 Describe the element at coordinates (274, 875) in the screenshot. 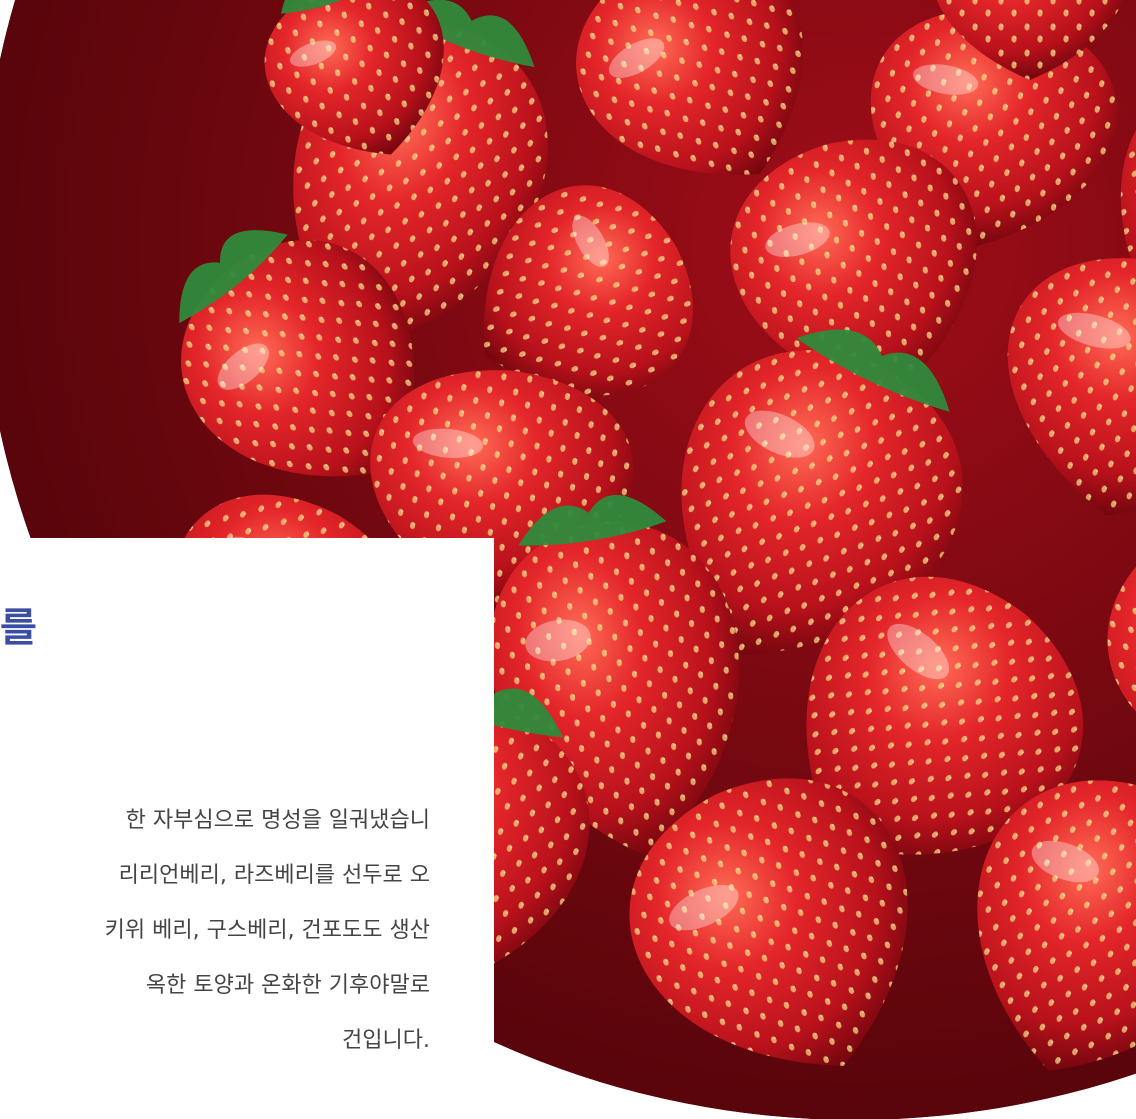

I see `card-body-line: 리리언베리, 라즈베리를 선두로 오` at that location.